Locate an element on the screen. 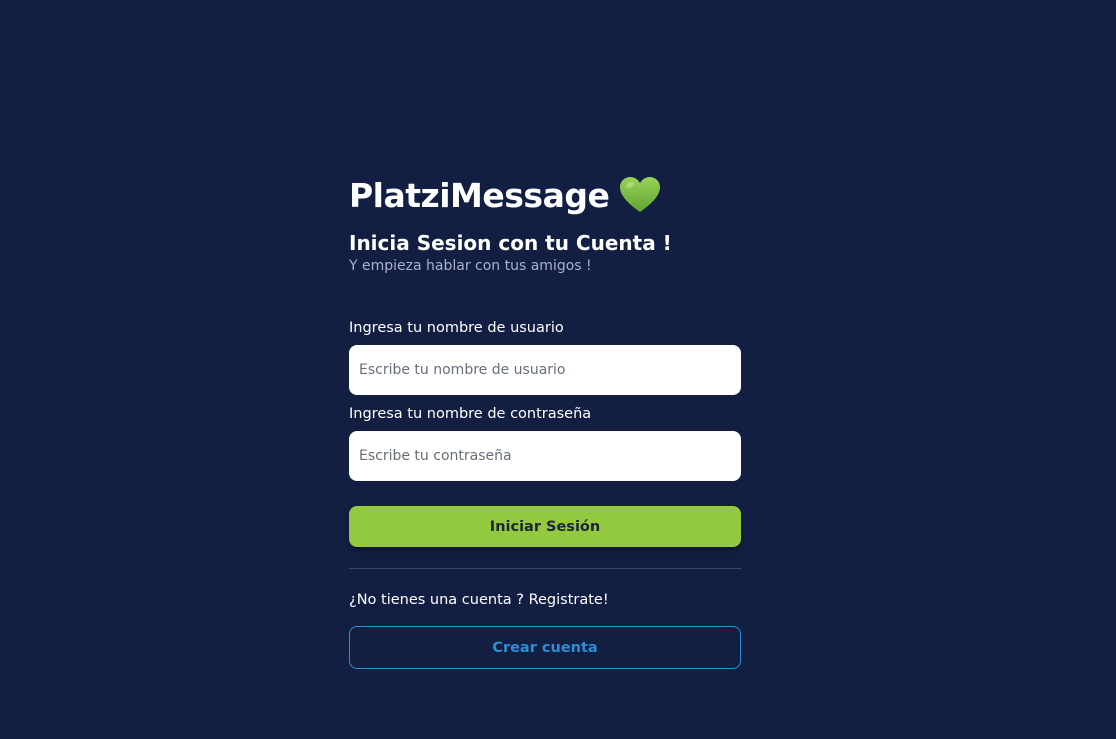 This screenshot has width=1116, height=739. app-title: PlatziMessage is located at coordinates (479, 195).